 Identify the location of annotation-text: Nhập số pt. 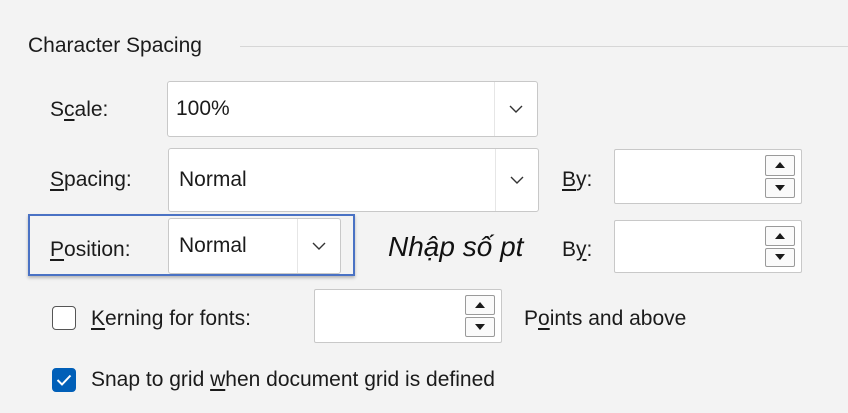
(456, 246).